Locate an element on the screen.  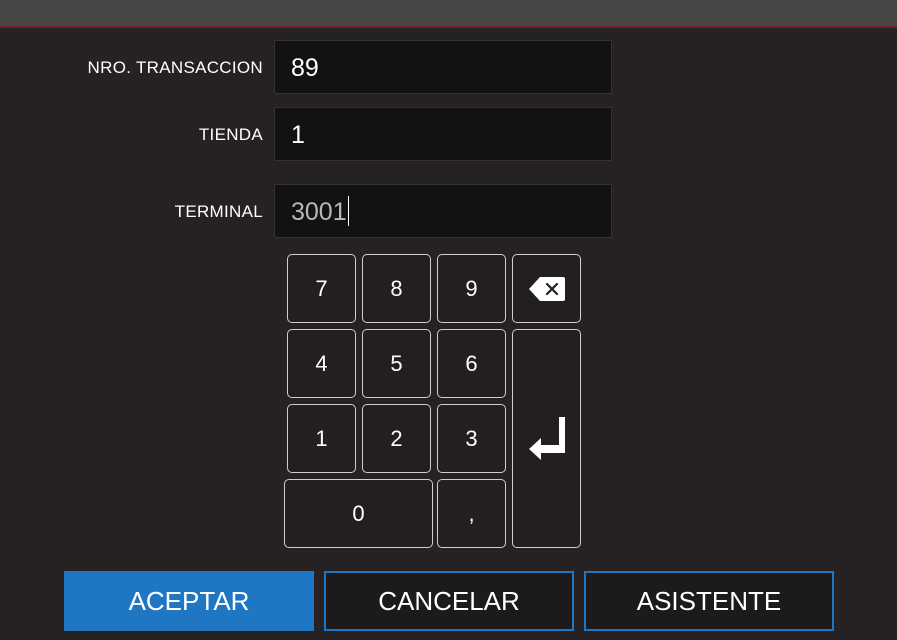
backspace-icon is located at coordinates (547, 289).